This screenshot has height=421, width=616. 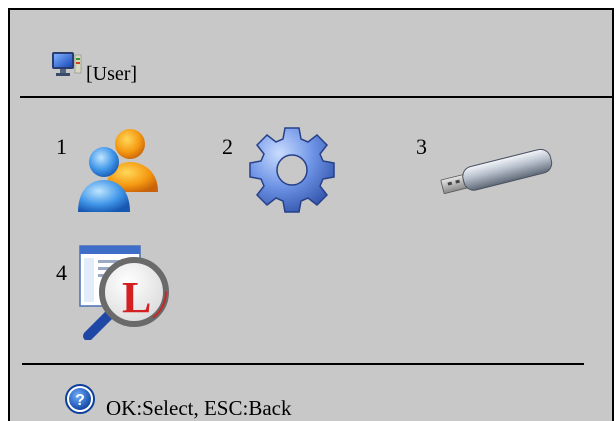 I want to click on menu-item-3: 3, so click(x=490, y=170).